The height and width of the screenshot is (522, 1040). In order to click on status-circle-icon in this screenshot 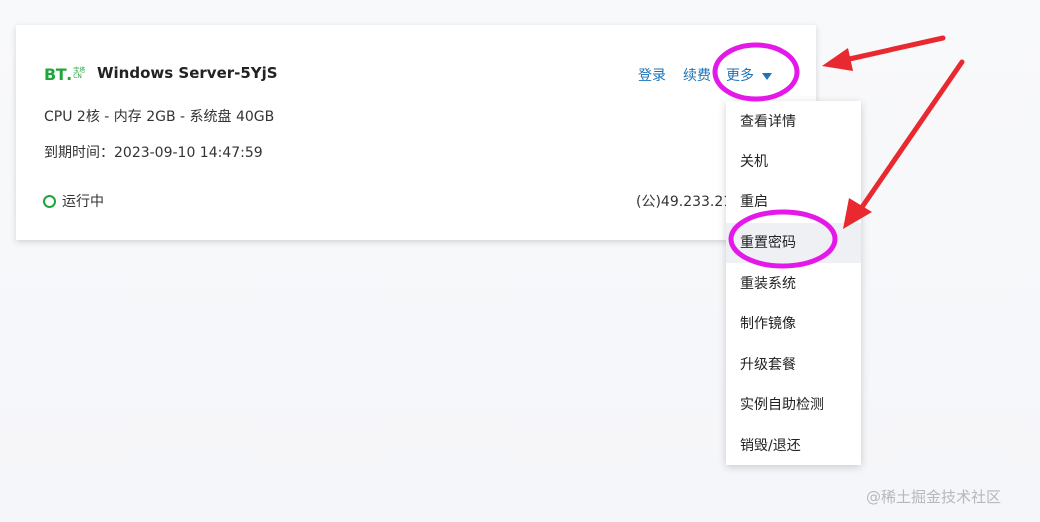, I will do `click(49, 201)`.